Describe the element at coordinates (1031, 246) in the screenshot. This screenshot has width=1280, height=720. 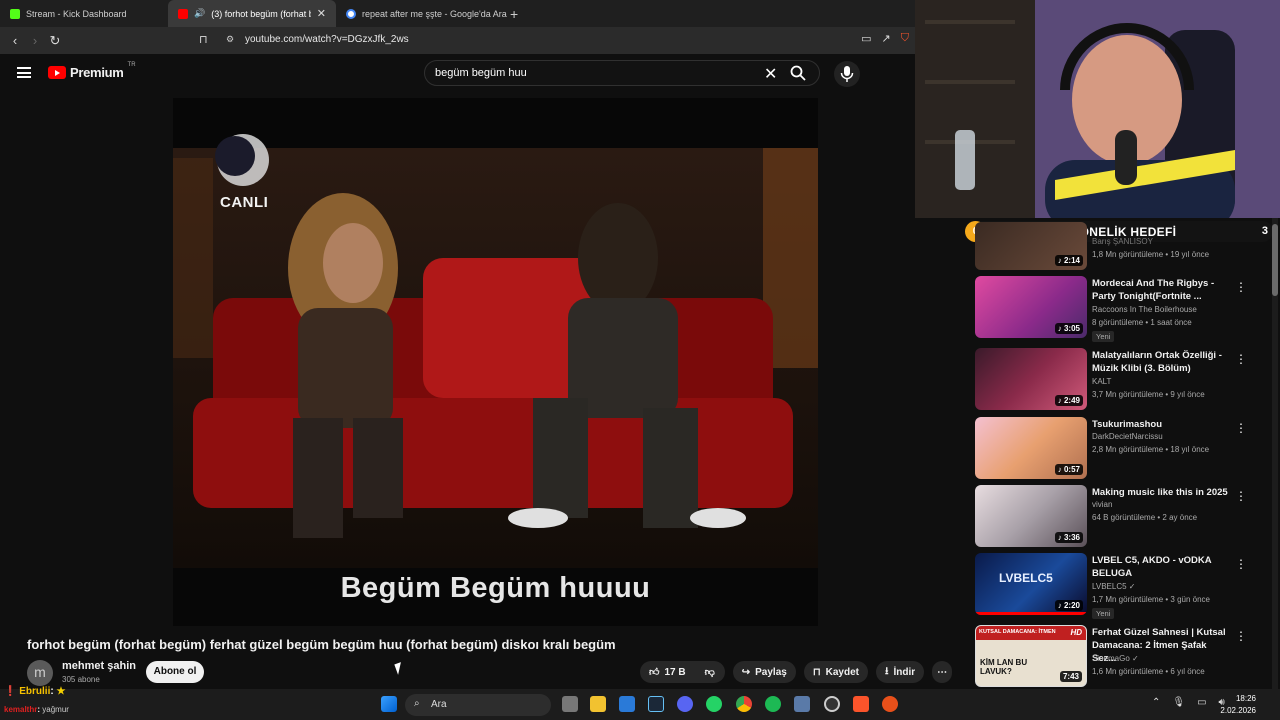
I see `video-thumbnail: ♪ 2:14` at that location.